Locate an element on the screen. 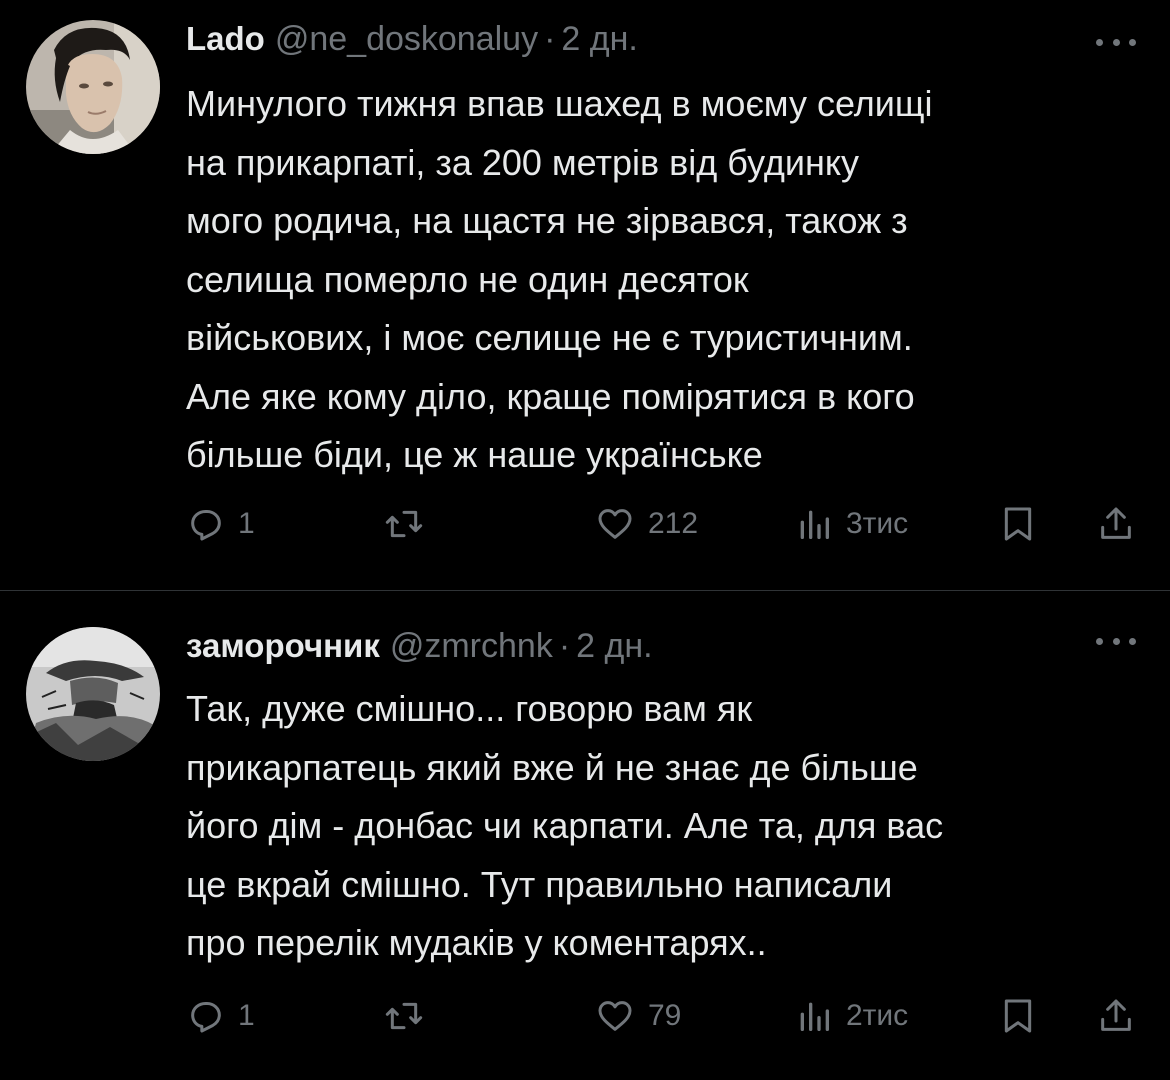  like-button: 212 is located at coordinates (646, 524).